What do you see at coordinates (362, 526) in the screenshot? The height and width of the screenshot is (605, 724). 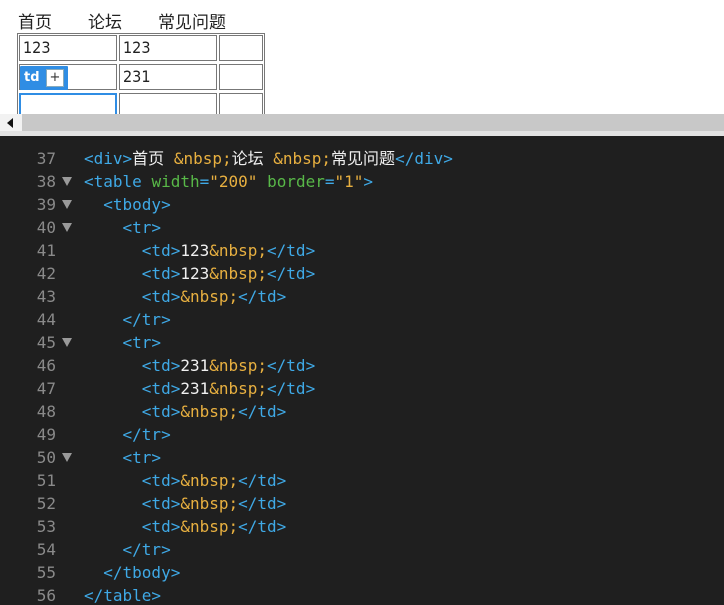 I see `code-line: 53 <td>&nbsp;</td>` at bounding box center [362, 526].